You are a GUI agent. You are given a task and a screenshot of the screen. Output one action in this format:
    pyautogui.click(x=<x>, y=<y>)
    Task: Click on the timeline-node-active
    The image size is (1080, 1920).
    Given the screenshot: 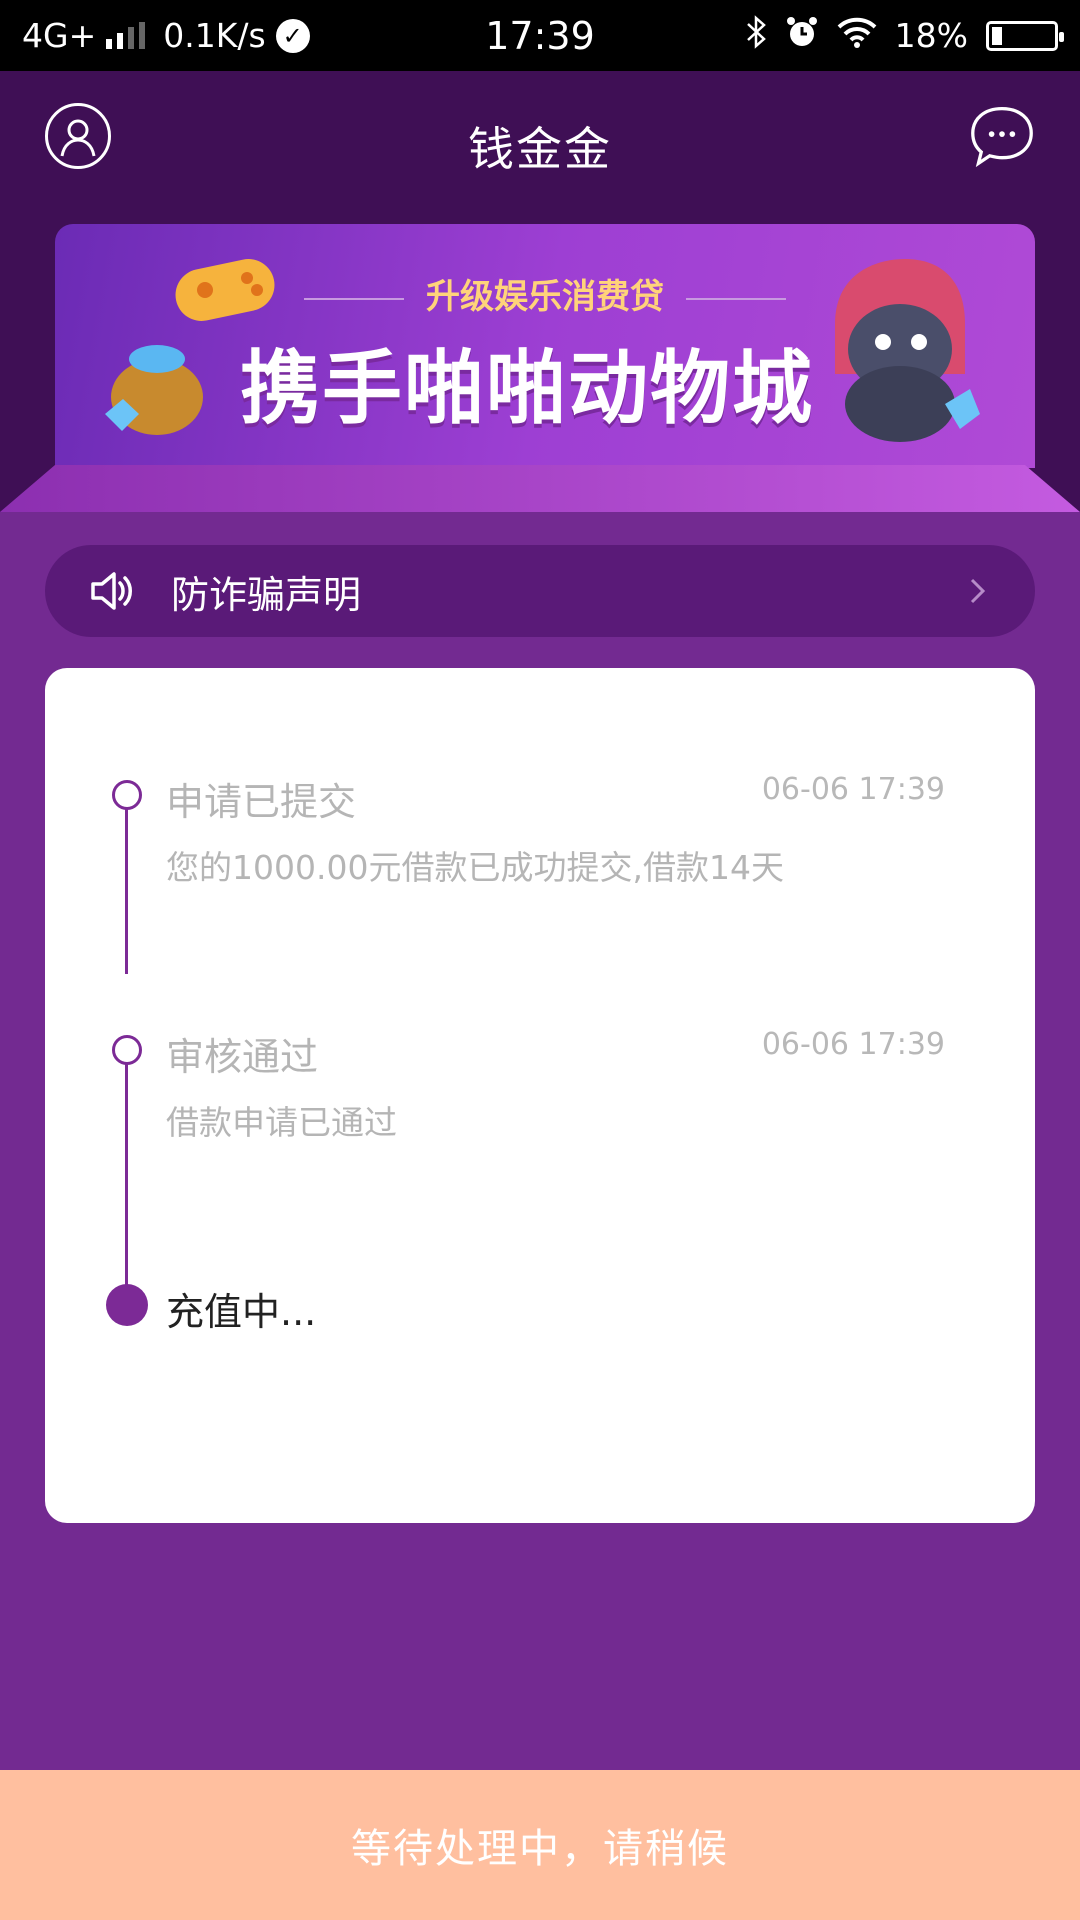 What is the action you would take?
    pyautogui.click(x=127, y=1305)
    